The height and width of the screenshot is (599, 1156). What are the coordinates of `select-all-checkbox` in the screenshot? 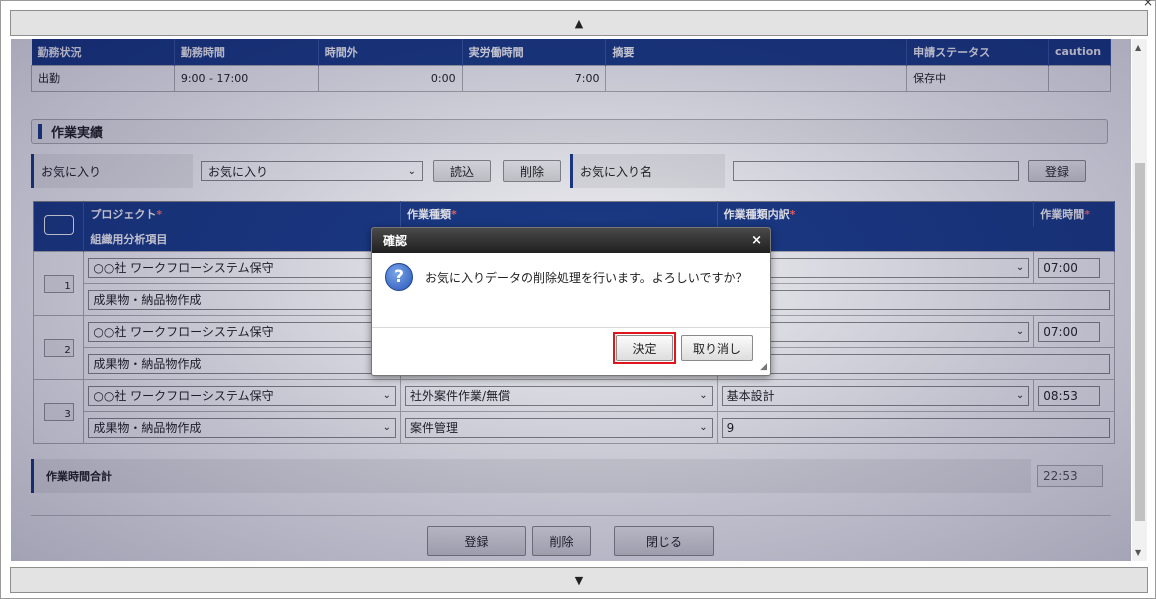 It's located at (58, 225).